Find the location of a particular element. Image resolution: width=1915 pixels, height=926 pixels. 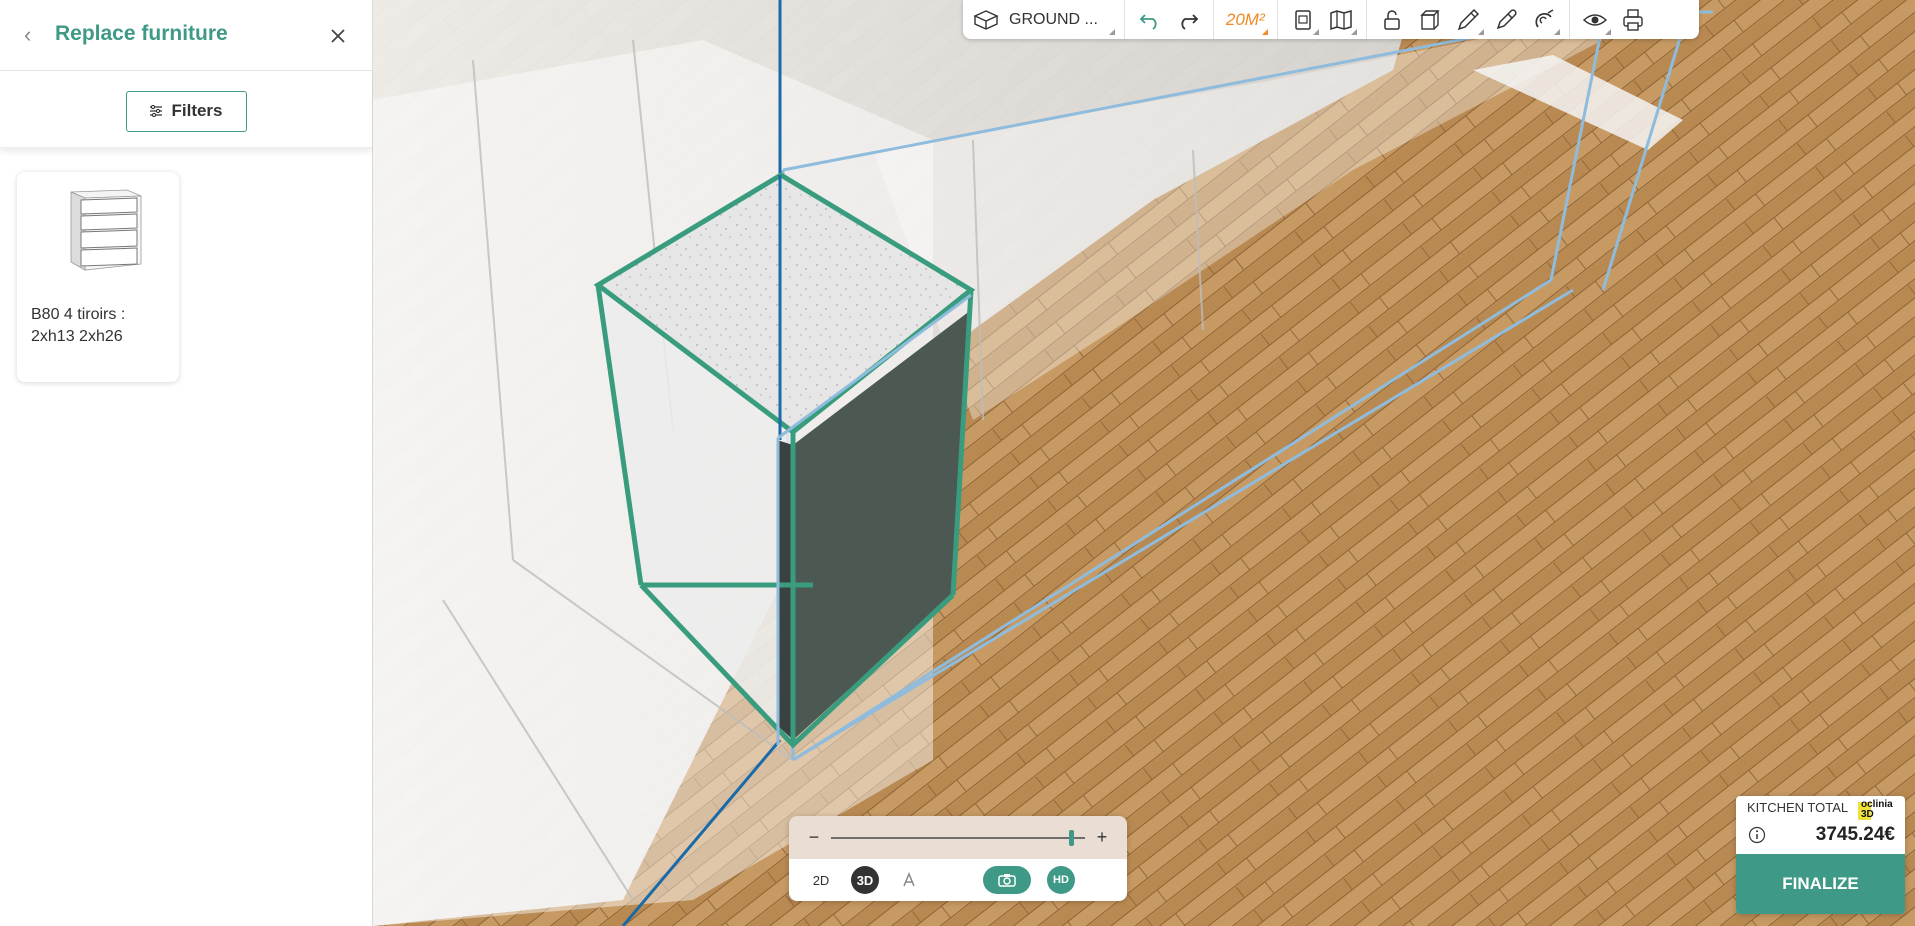

zoom-row: − + is located at coordinates (958, 837).